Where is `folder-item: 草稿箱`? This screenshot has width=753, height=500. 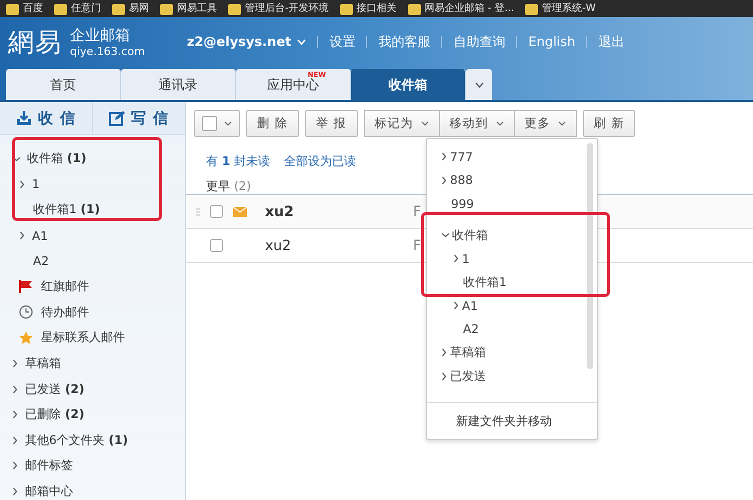 folder-item: 草稿箱 is located at coordinates (43, 363).